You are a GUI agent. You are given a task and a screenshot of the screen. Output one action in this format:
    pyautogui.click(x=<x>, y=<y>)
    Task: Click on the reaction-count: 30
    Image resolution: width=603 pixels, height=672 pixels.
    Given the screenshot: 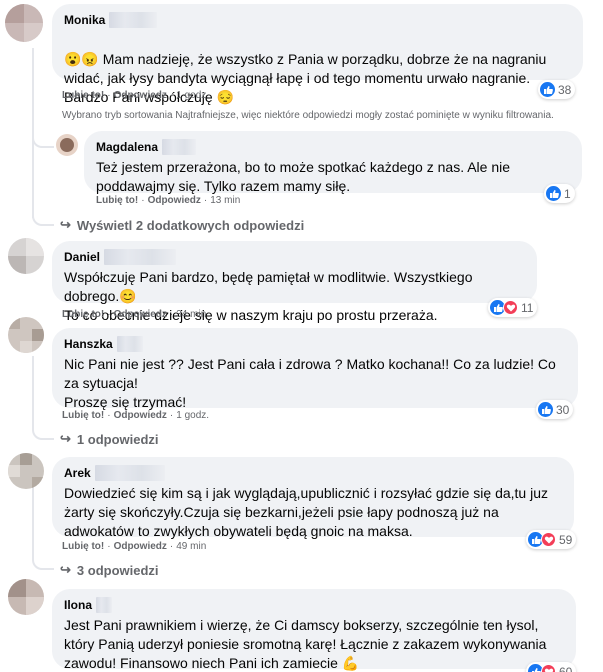 What is the action you would take?
    pyautogui.click(x=555, y=409)
    